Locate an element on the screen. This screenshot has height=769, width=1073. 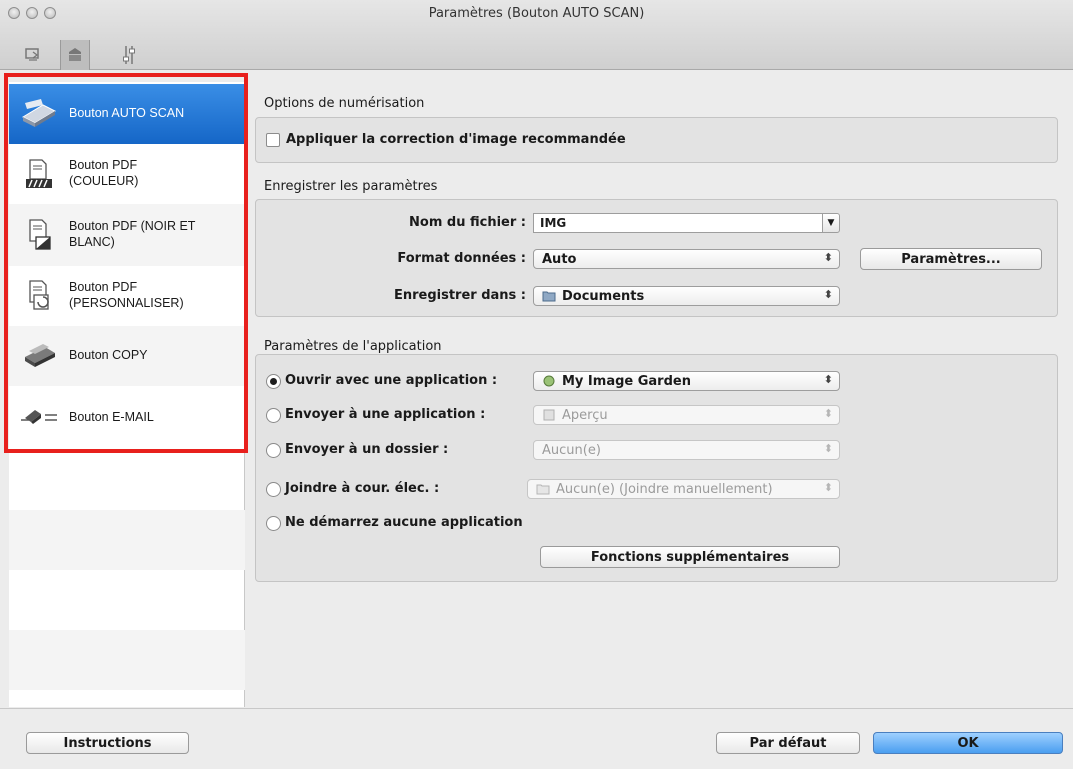
format-value: Auto is located at coordinates (559, 259).